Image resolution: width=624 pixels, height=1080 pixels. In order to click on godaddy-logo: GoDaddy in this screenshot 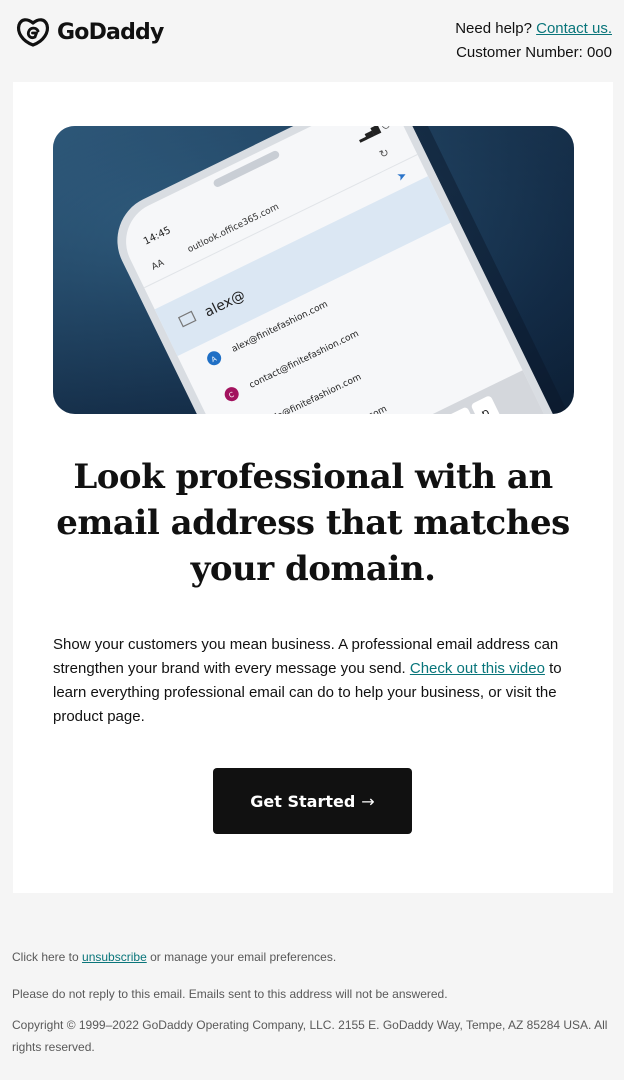, I will do `click(89, 32)`.